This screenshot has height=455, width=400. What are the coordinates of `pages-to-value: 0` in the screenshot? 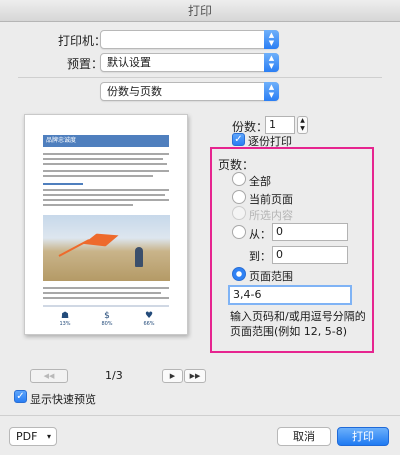 It's located at (279, 254).